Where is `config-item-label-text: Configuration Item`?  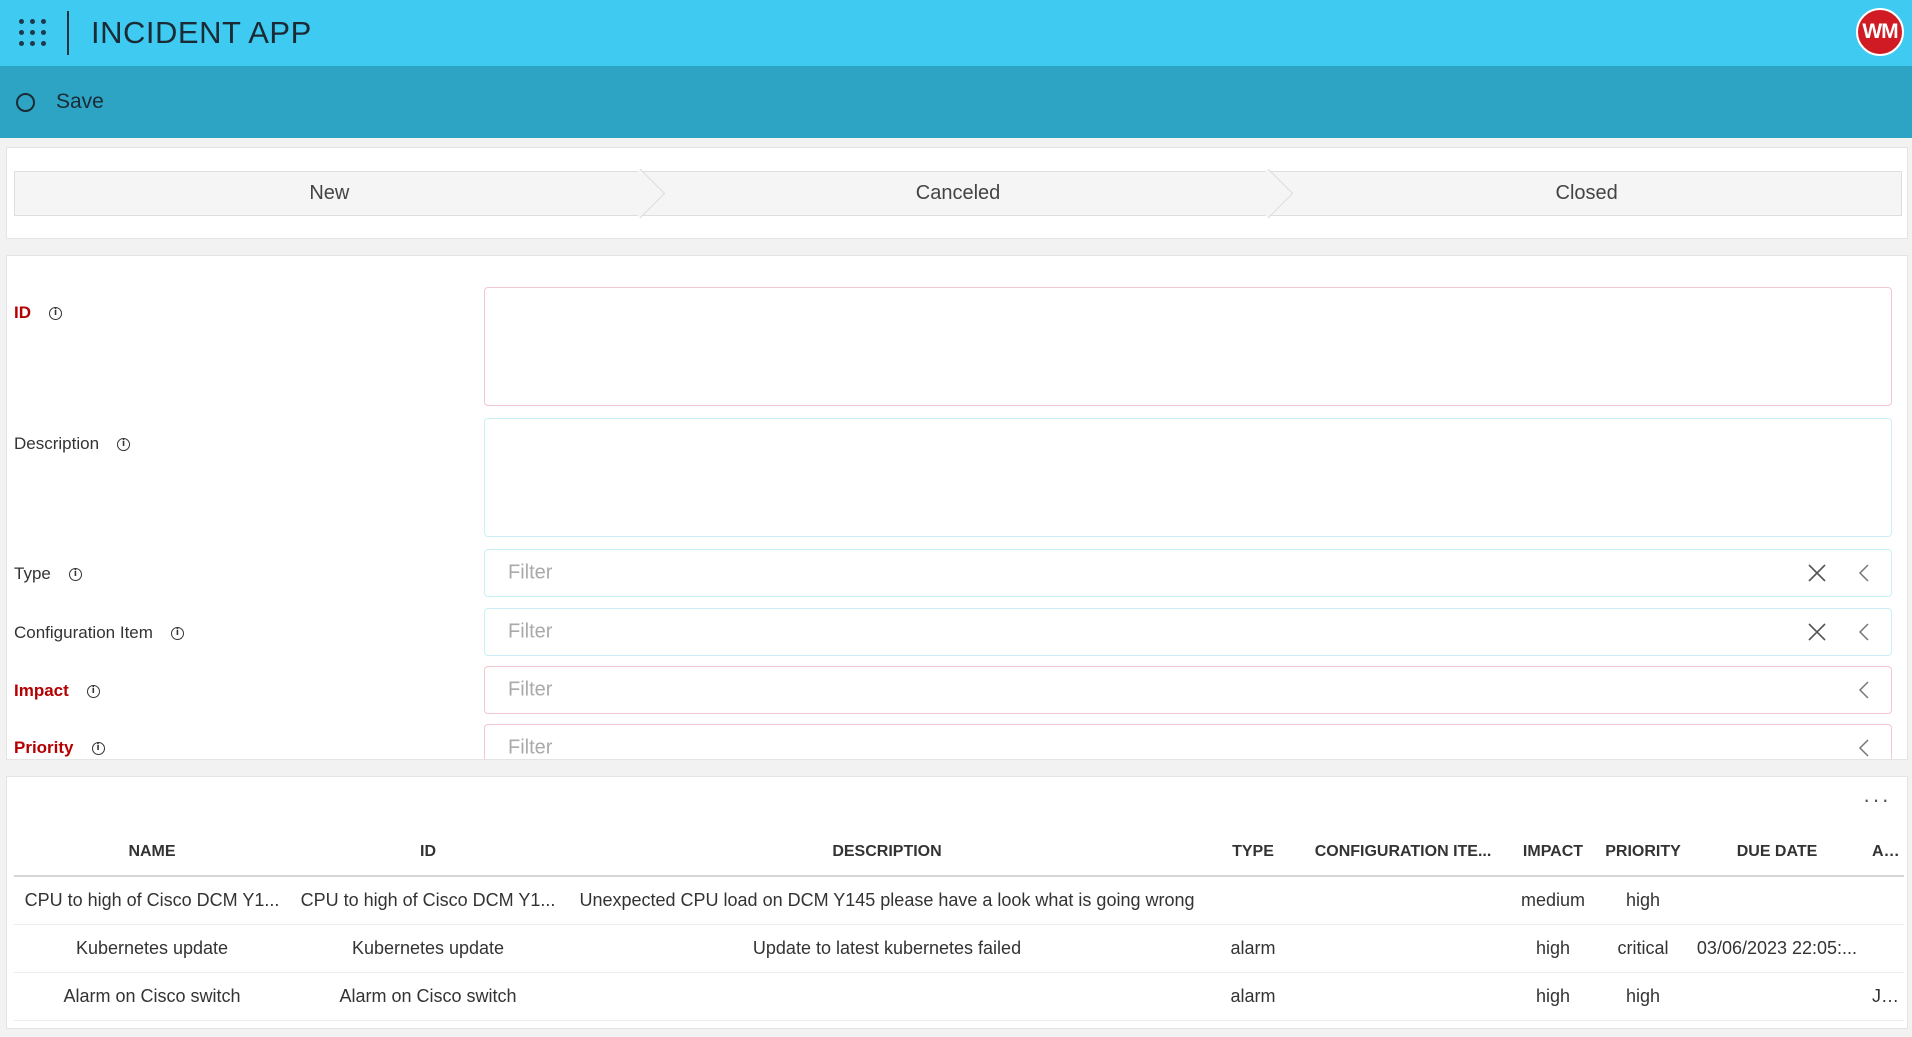
config-item-label-text: Configuration Item is located at coordinates (83, 632).